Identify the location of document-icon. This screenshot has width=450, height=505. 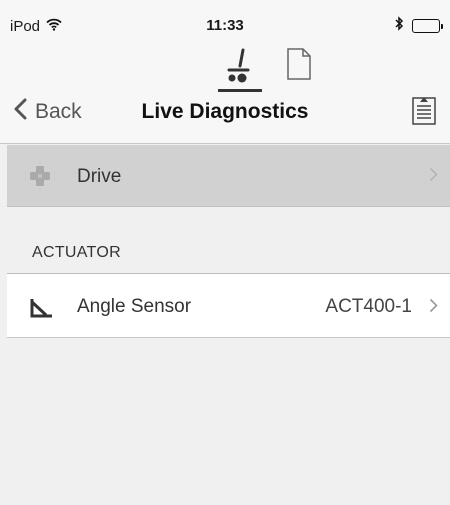
(299, 66).